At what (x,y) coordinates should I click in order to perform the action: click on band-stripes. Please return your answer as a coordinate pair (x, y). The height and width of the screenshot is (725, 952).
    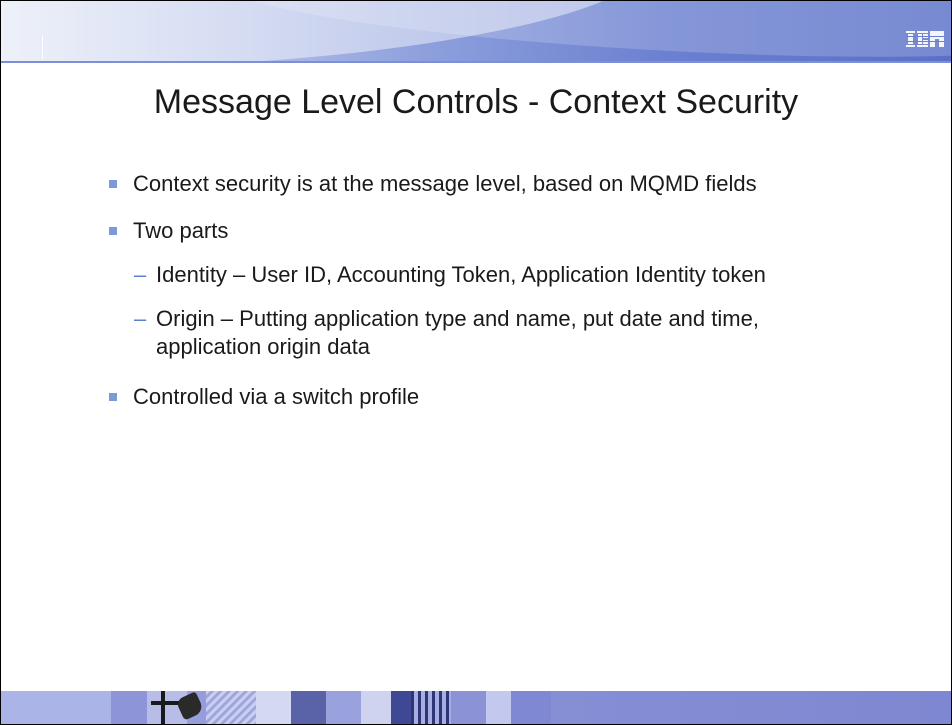
    Looking at the image, I should click on (431, 707).